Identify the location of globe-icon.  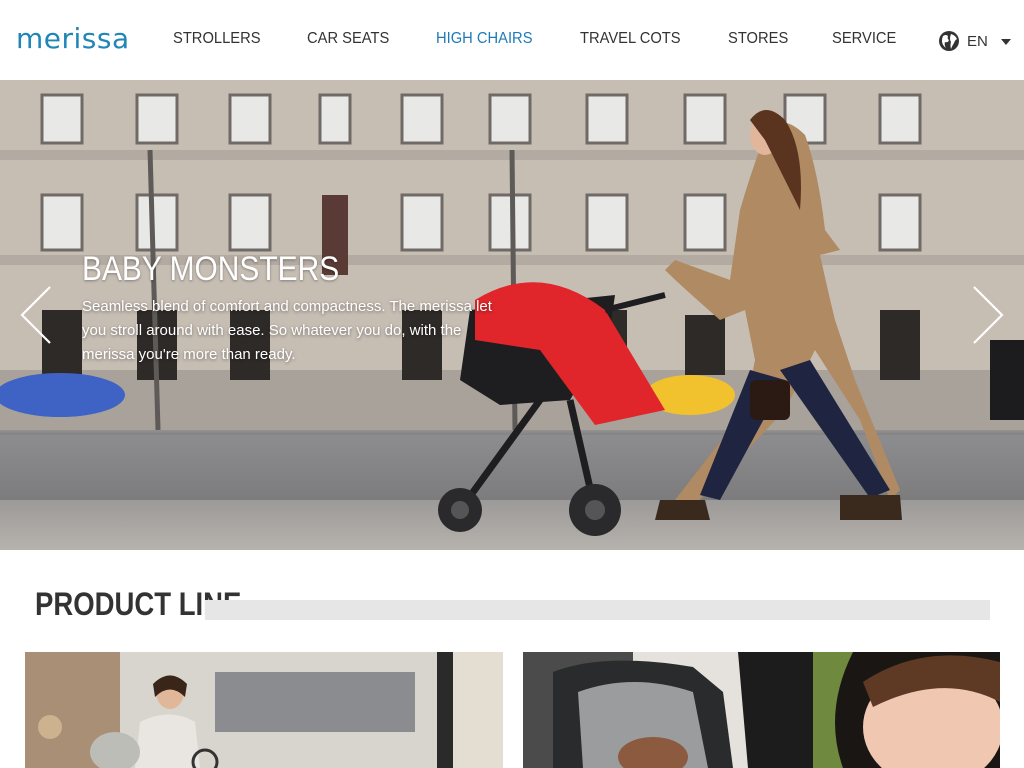
(949, 41).